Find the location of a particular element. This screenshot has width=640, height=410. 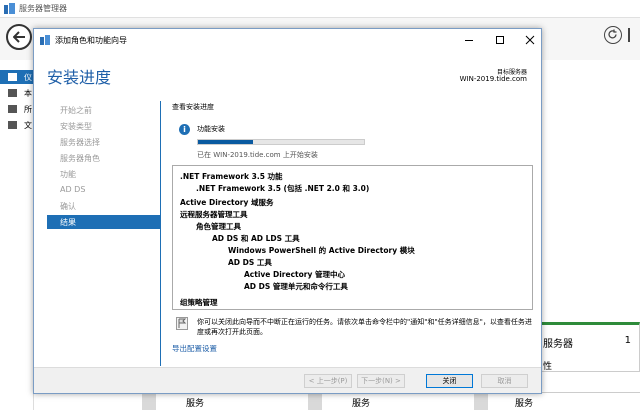

tile-sub-label: 性 is located at coordinates (548, 367).